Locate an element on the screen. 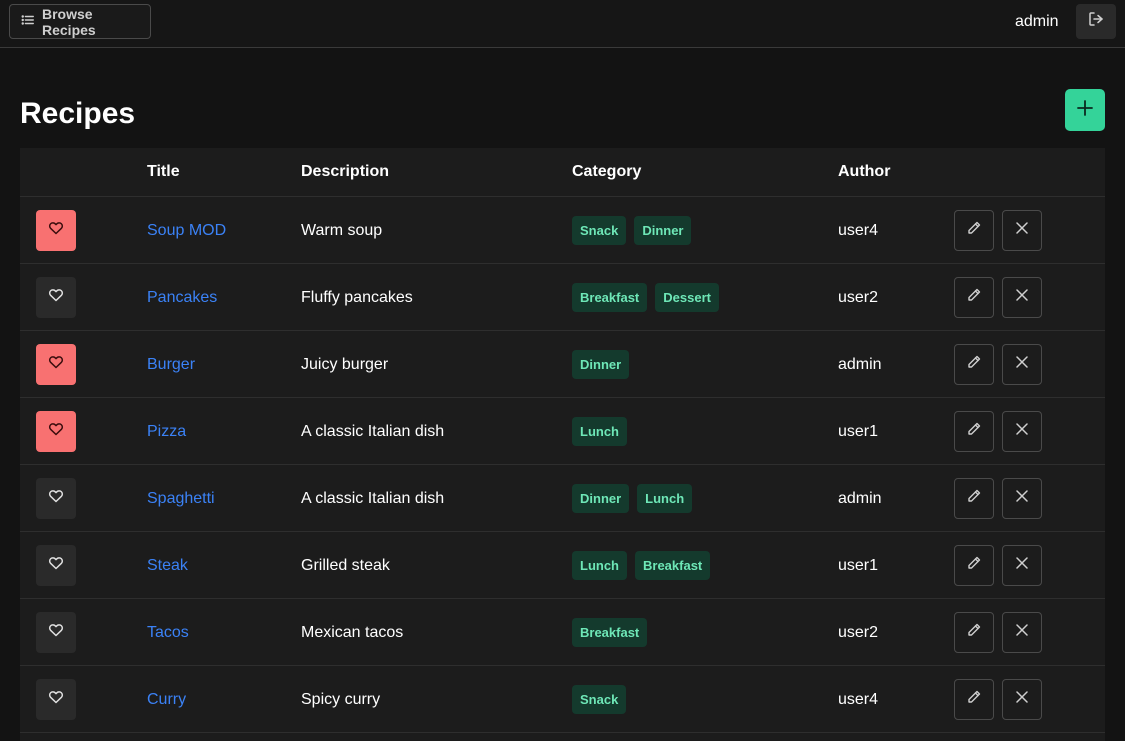 This screenshot has height=741, width=1125. category-list: Breakfast is located at coordinates (610, 632).